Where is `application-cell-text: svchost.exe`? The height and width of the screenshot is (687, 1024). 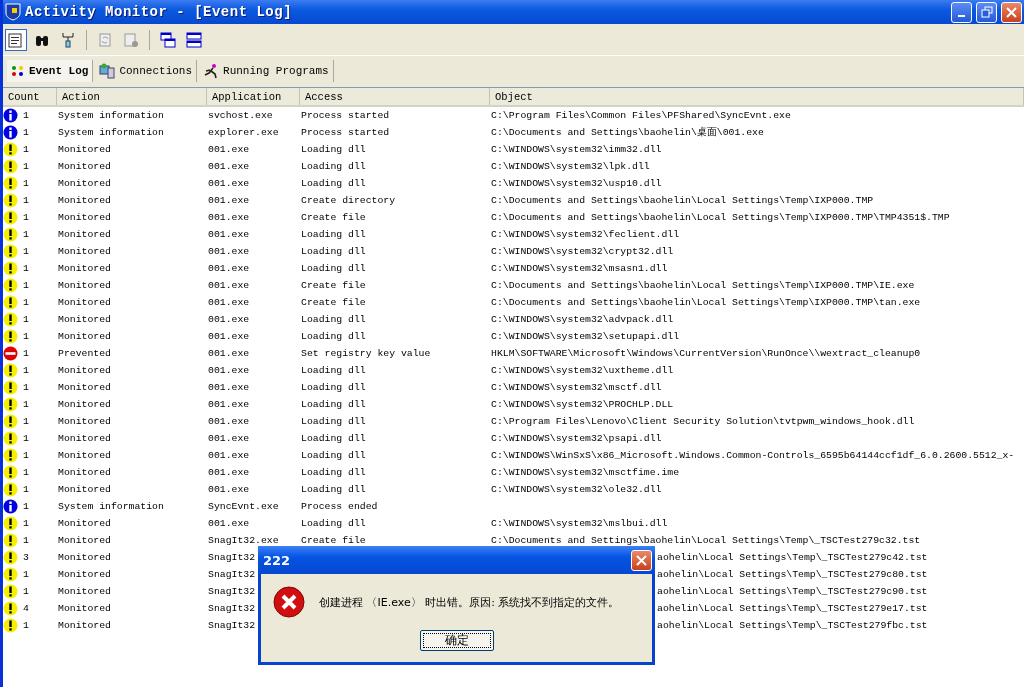 application-cell-text: svchost.exe is located at coordinates (240, 115).